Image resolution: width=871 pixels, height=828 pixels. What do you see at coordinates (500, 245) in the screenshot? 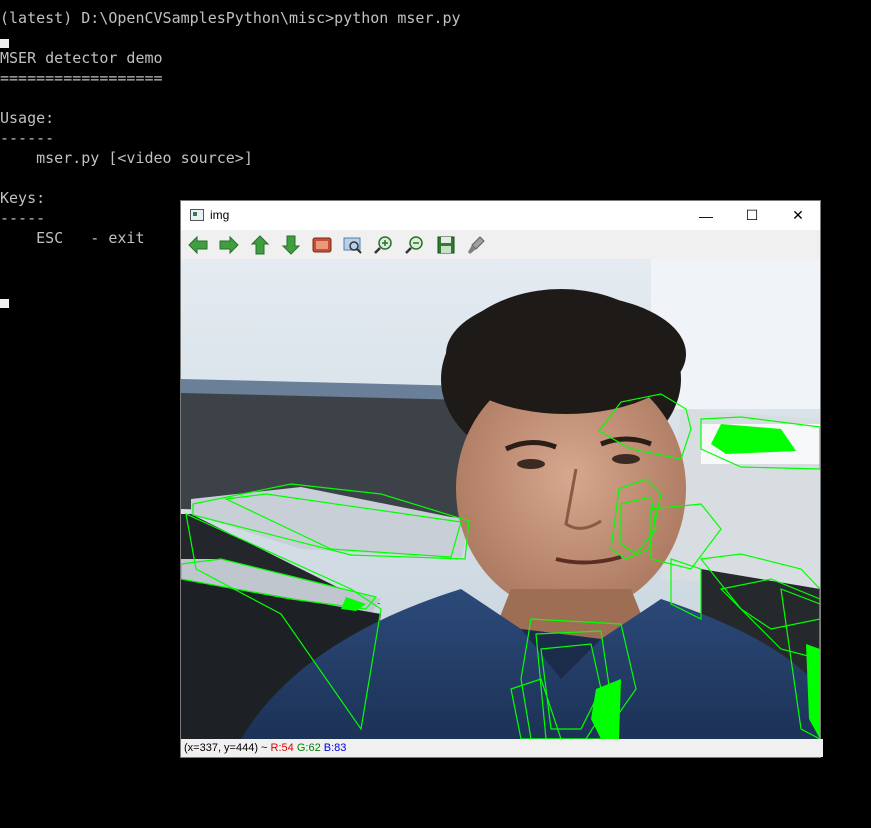
I see `toolbar` at bounding box center [500, 245].